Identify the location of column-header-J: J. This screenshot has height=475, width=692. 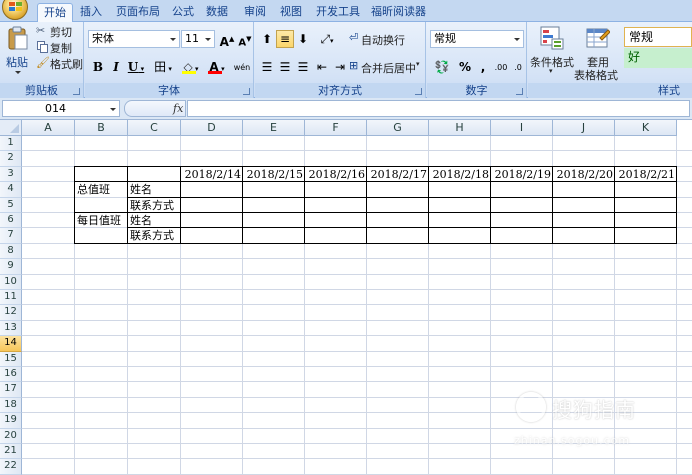
(584, 128).